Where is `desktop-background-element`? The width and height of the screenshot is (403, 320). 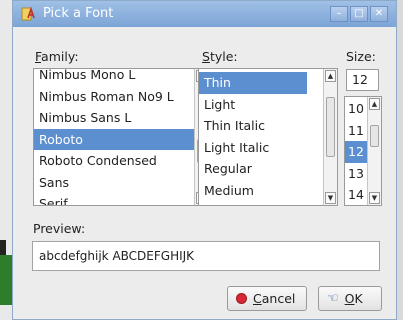
desktop-background-element is located at coordinates (6, 280).